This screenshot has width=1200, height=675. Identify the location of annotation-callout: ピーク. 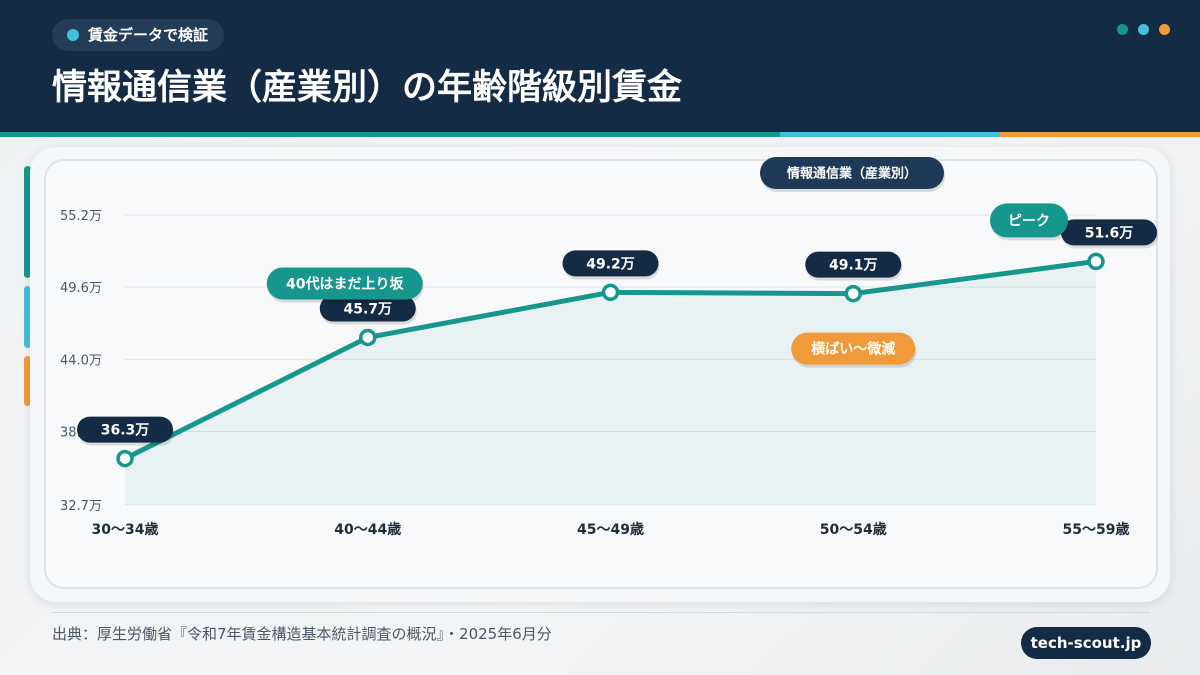
(1029, 222).